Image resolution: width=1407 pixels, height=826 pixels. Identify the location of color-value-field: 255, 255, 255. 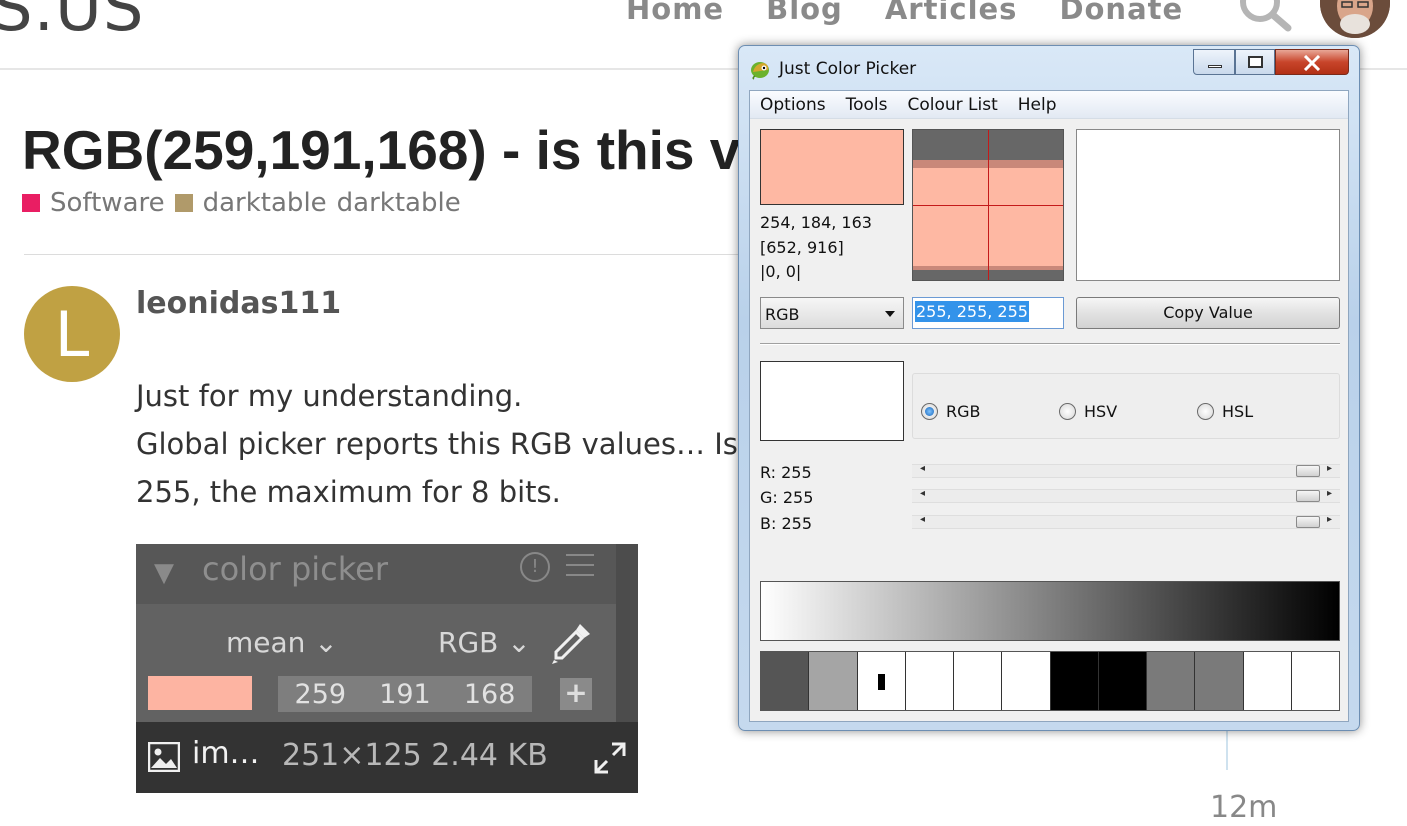
(988, 313).